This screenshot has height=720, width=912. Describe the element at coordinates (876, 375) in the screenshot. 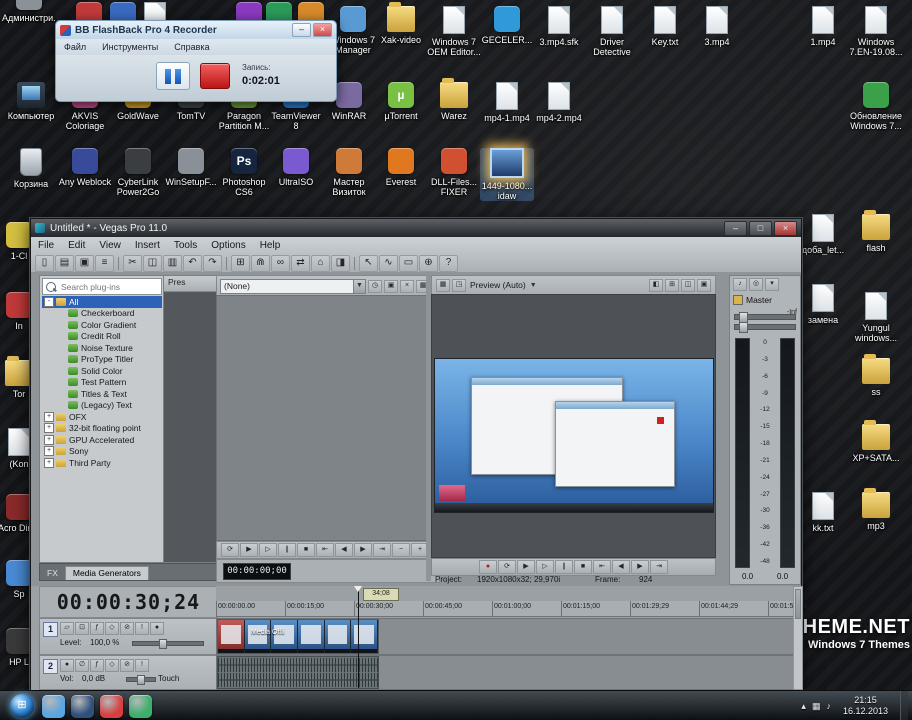

I see `desktop-icon-ss: ss` at that location.